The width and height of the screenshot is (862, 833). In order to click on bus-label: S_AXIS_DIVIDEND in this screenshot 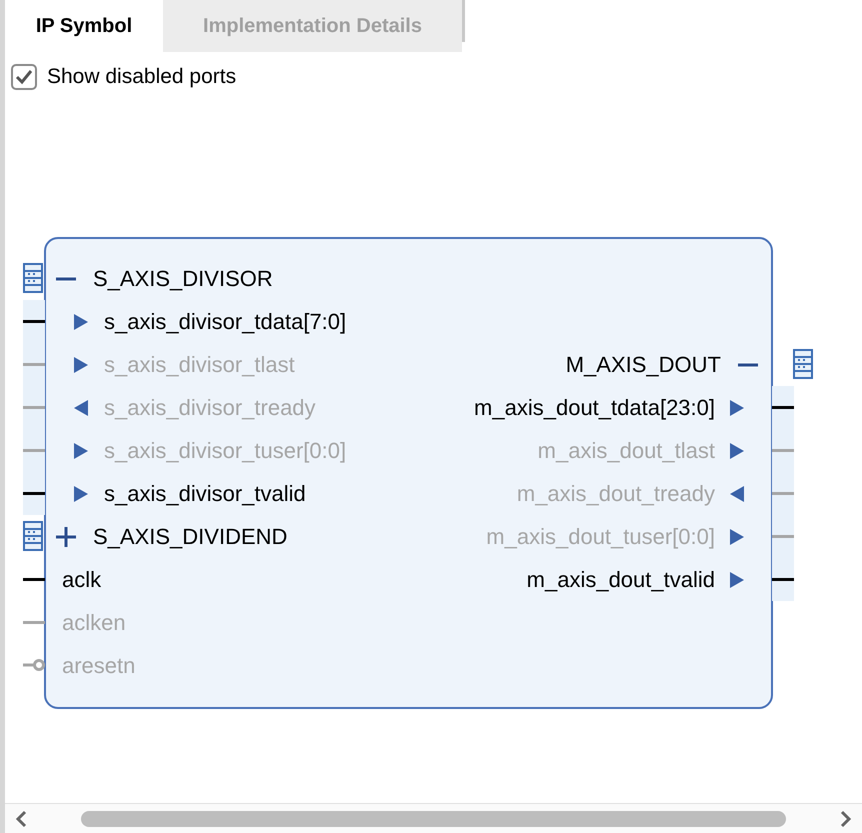, I will do `click(190, 537)`.